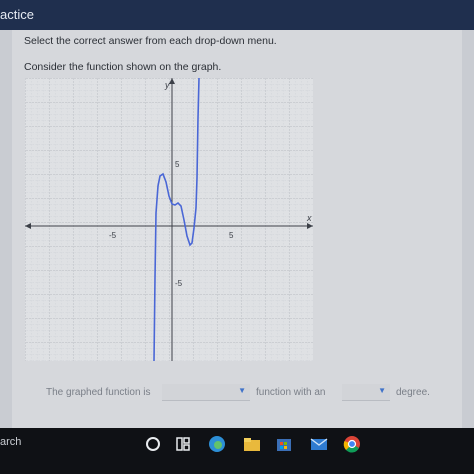 This screenshot has width=474, height=474. What do you see at coordinates (252, 444) in the screenshot?
I see `file-explorer-icon` at bounding box center [252, 444].